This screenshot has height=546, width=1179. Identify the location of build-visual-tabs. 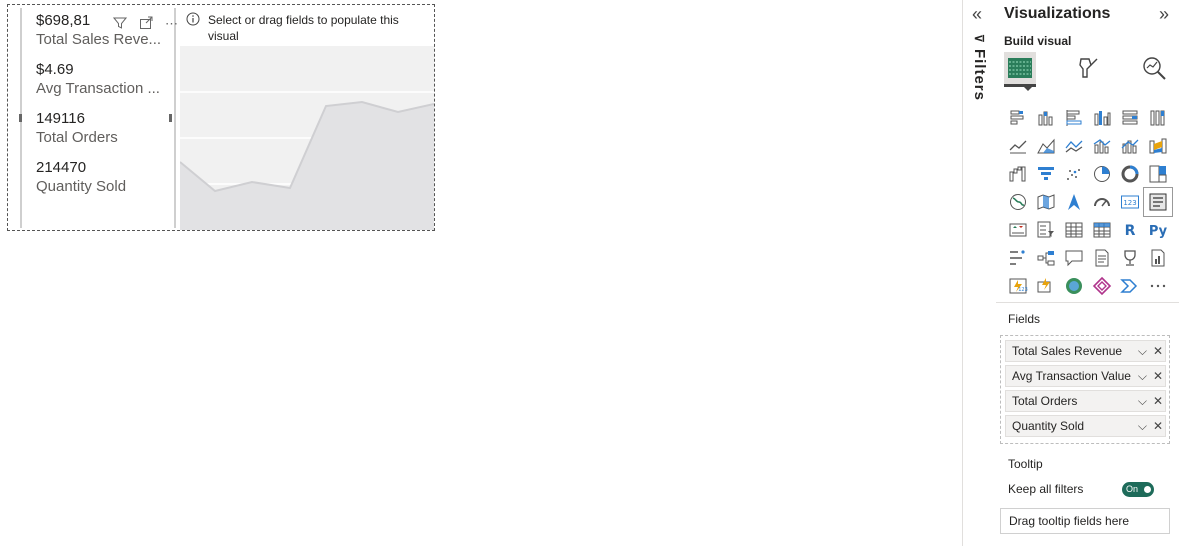
(1089, 71).